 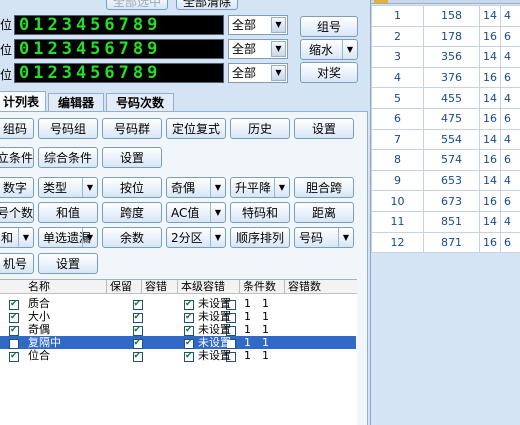 What do you see at coordinates (445, 221) in the screenshot?
I see `table-row: 11 851 14 4` at bounding box center [445, 221].